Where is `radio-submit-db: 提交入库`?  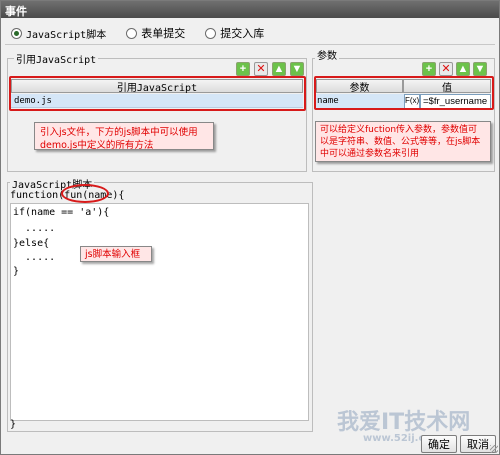 radio-submit-db: 提交入库 is located at coordinates (234, 33).